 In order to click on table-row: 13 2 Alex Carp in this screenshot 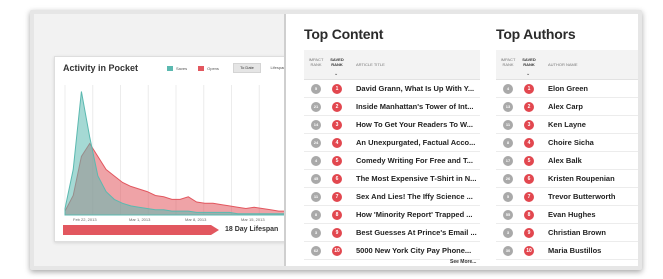, I will do `click(567, 107)`.